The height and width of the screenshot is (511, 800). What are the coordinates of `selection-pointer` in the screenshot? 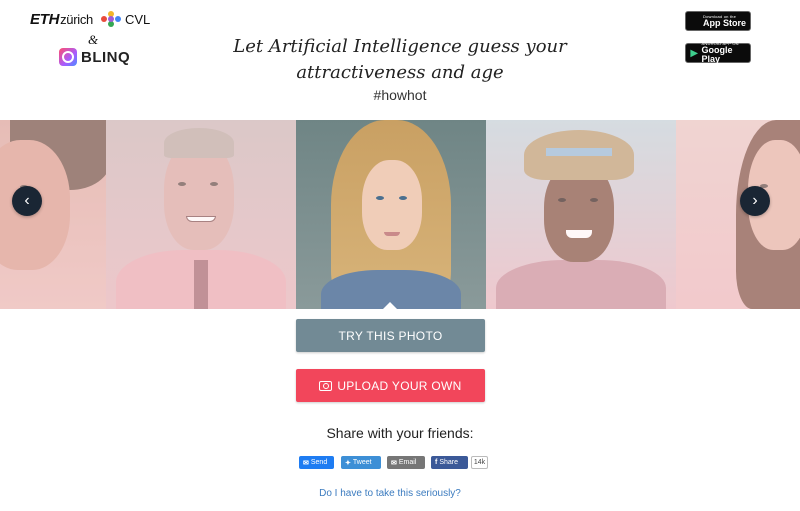 It's located at (390, 306).